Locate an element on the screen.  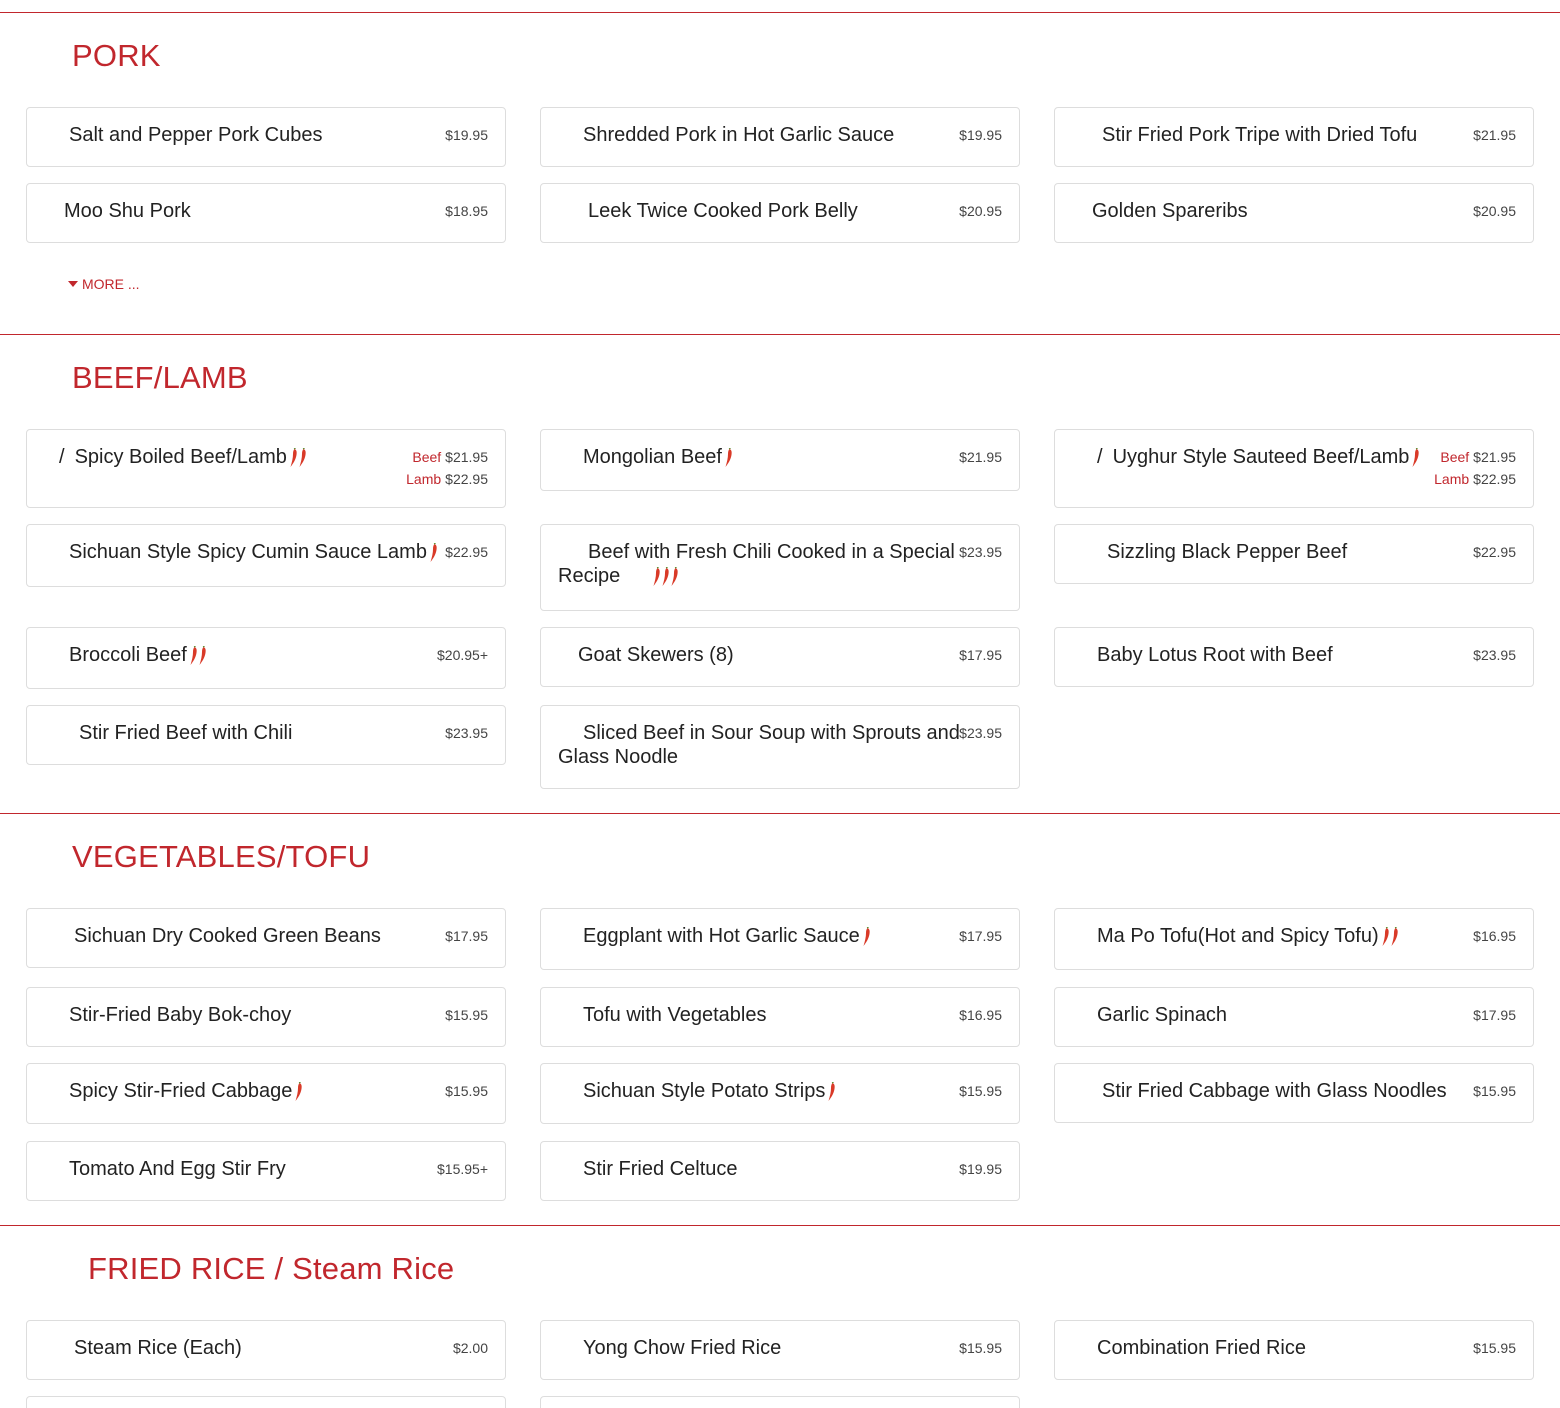
menu-item-title: Combination Fried Rice is located at coordinates (1201, 1348).